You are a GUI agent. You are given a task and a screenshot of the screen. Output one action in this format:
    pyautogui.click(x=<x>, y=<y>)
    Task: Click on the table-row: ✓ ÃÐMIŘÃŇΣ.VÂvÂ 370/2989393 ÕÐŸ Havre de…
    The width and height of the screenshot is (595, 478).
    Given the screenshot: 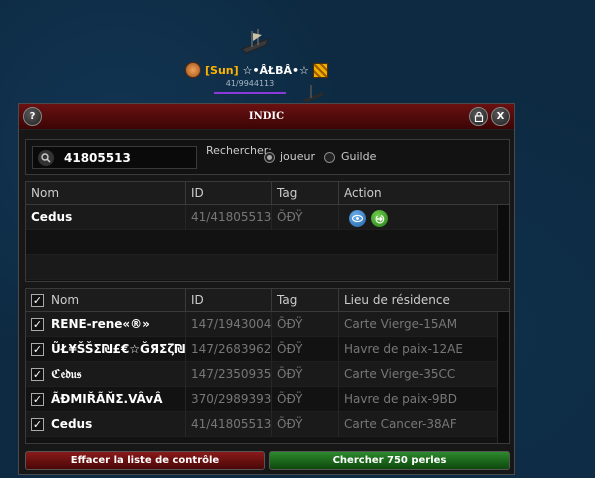 What is the action you would take?
    pyautogui.click(x=267, y=399)
    